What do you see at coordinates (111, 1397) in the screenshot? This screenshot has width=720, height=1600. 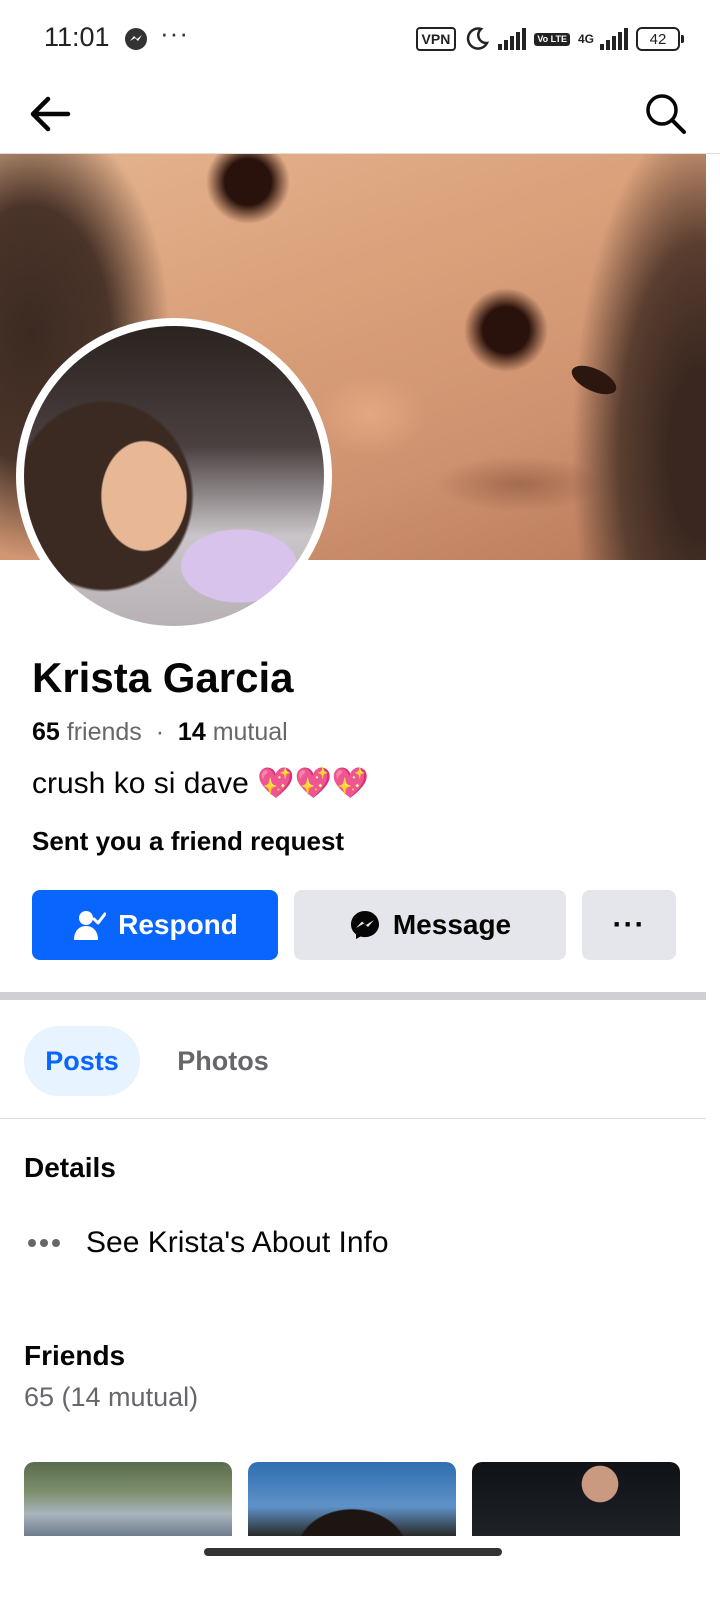 I see `friends-summary: 65 (14 mutual)` at bounding box center [111, 1397].